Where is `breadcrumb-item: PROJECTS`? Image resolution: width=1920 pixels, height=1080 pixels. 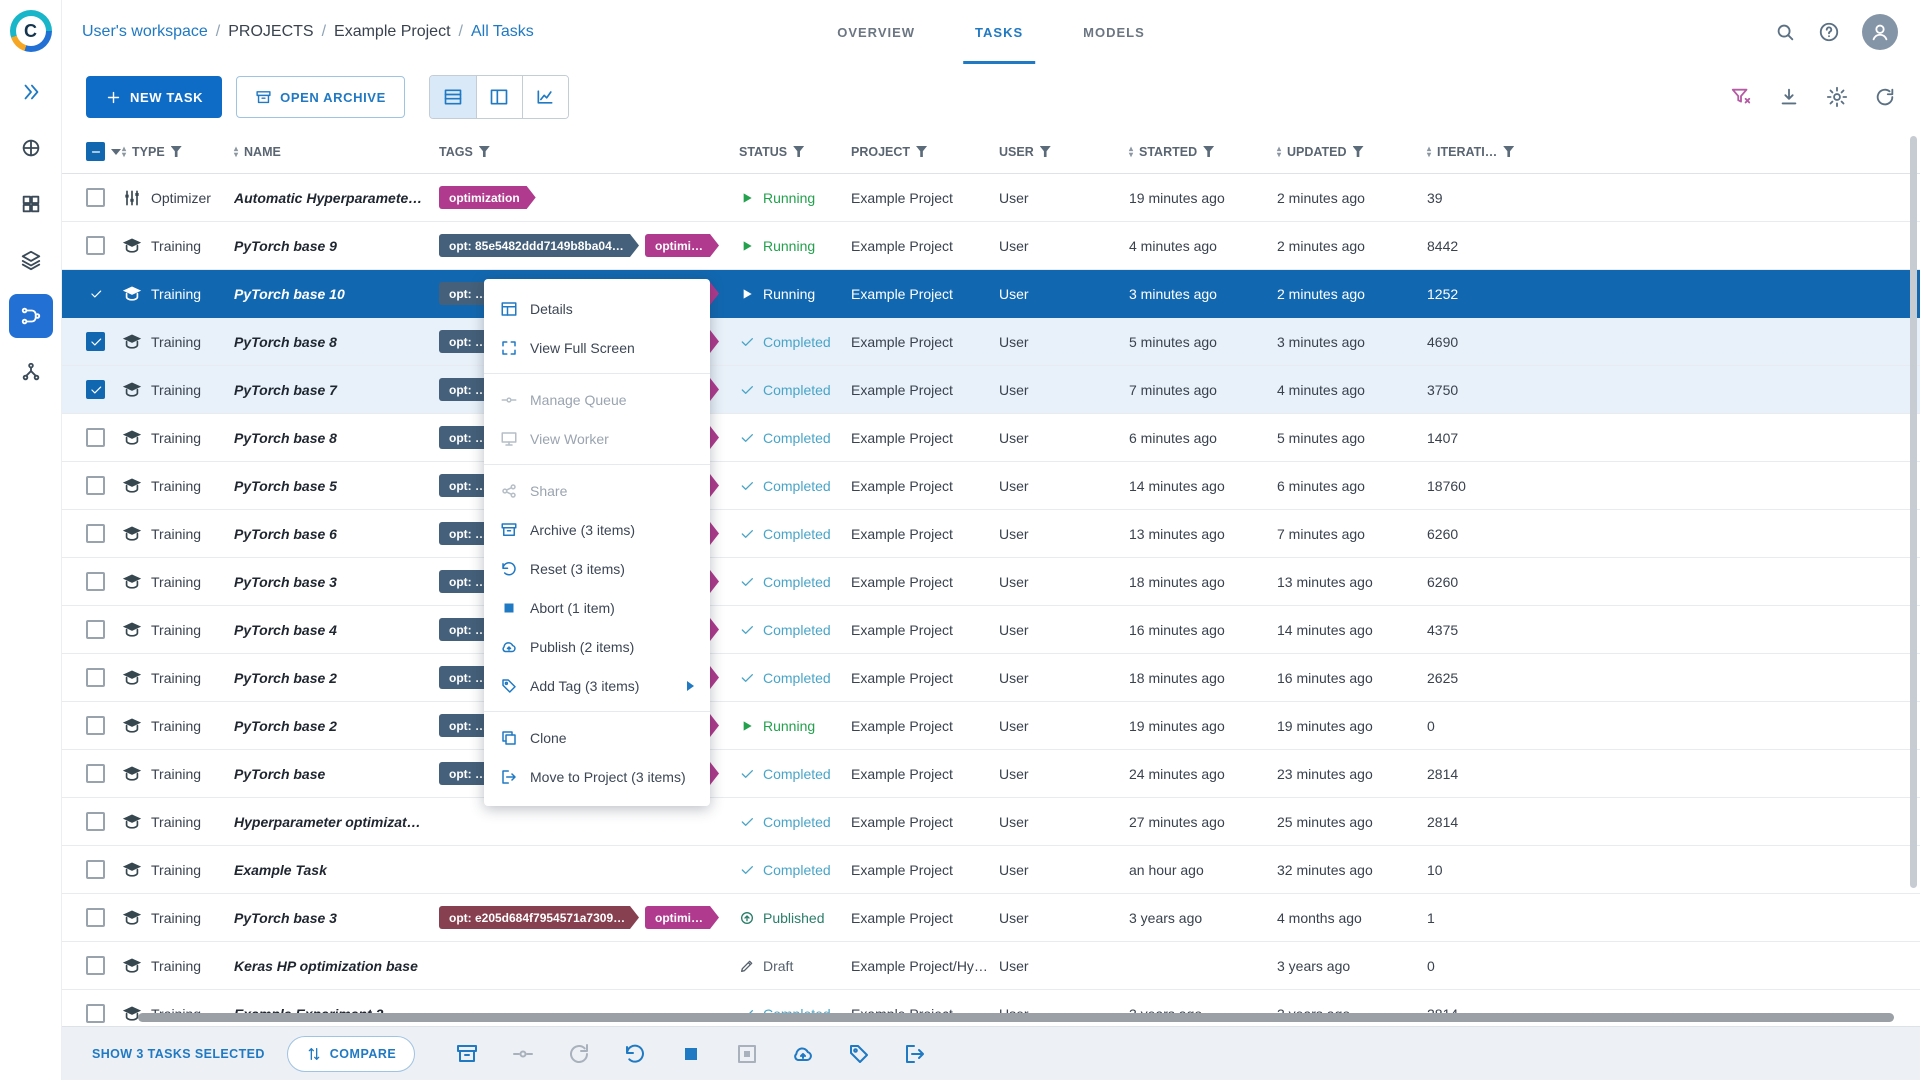
breadcrumb-item: PROJECTS is located at coordinates (270, 32).